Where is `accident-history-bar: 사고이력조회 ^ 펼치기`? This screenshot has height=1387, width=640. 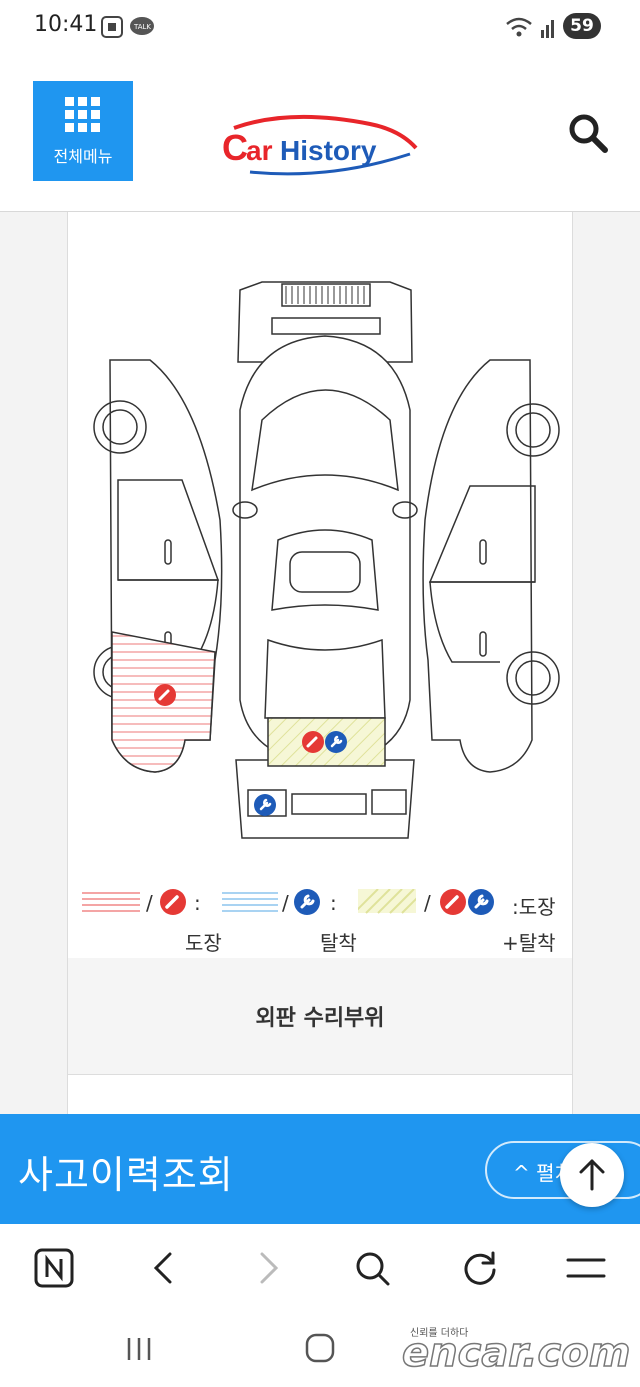
accident-history-bar: 사고이력조회 ^ 펼치기 is located at coordinates (320, 1169).